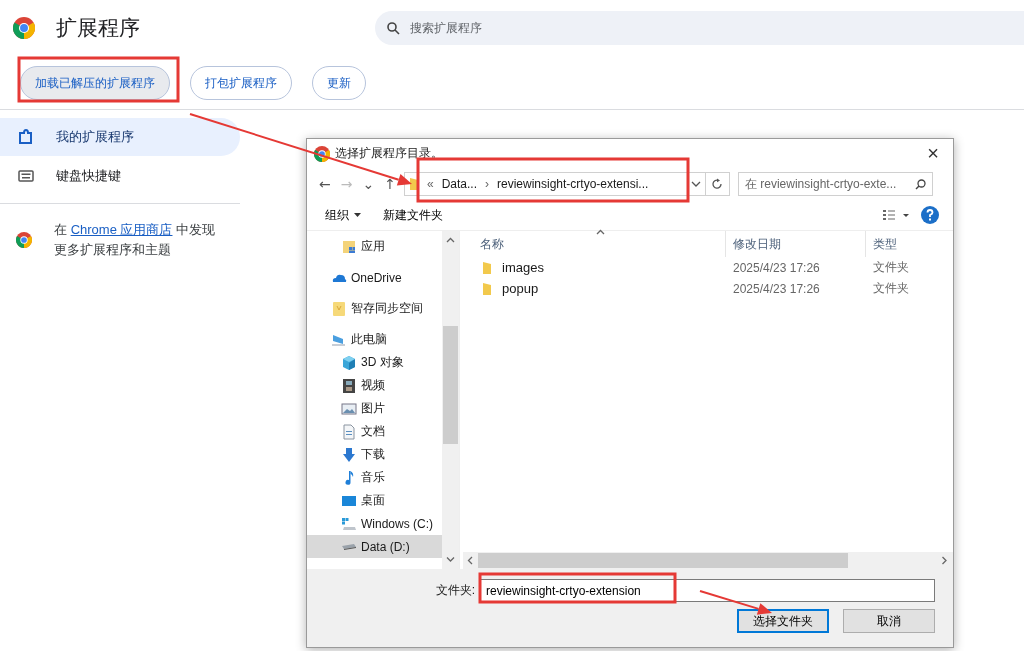  What do you see at coordinates (95, 83) in the screenshot?
I see `toolbar-button: 加载已解压的扩展程序` at bounding box center [95, 83].